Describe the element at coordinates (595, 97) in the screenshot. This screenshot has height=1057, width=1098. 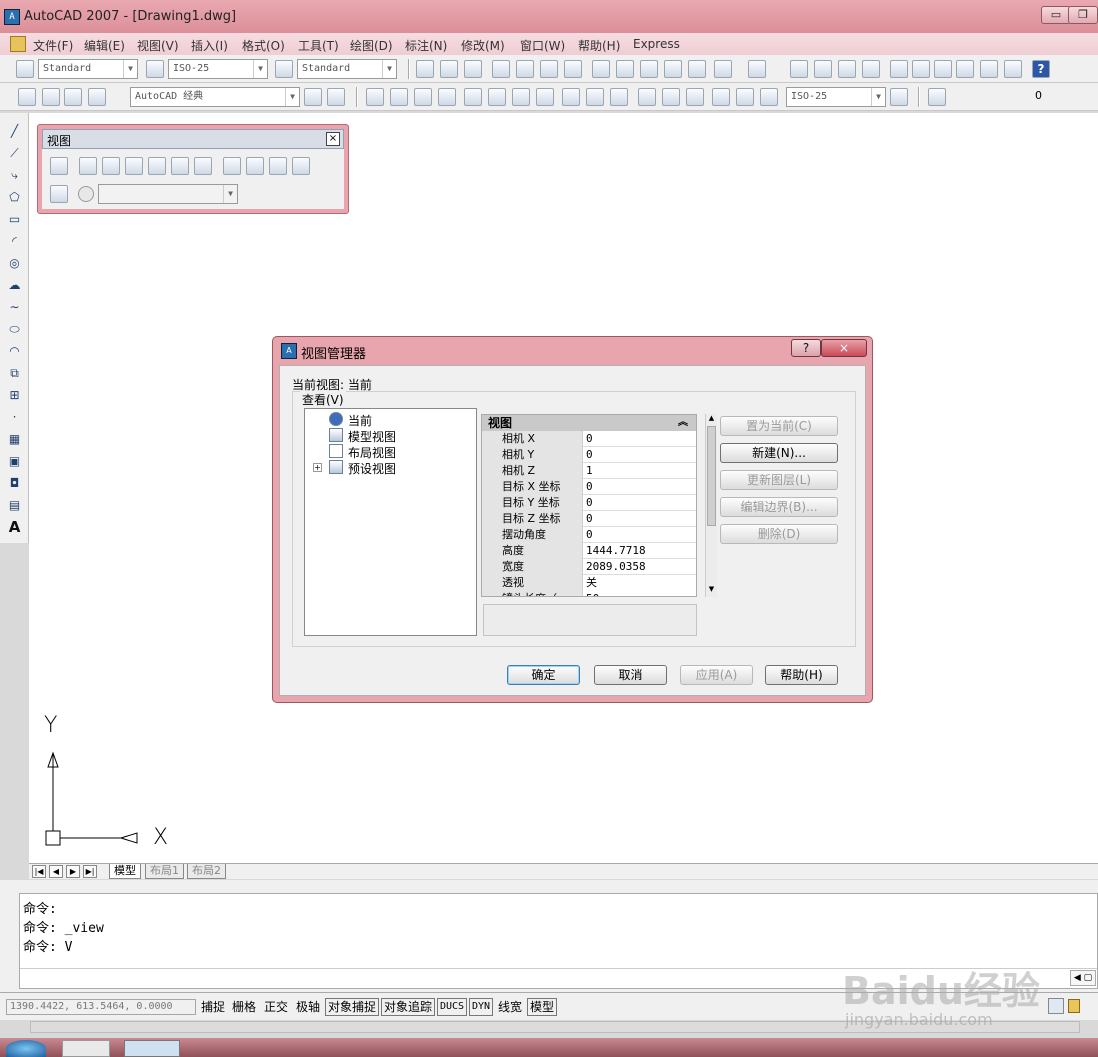
I see `baseline-dim-icon` at that location.